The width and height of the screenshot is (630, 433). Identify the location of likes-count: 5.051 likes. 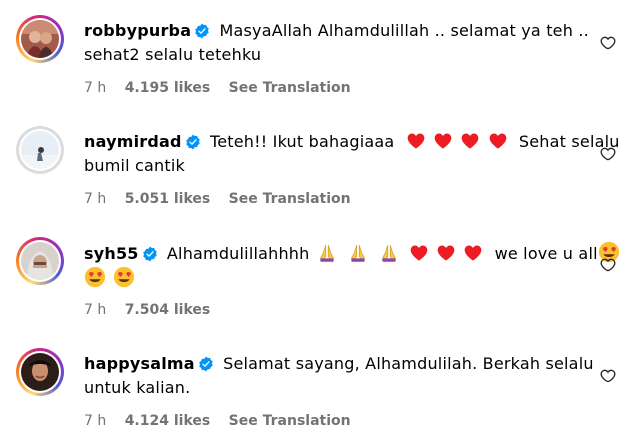
(168, 199).